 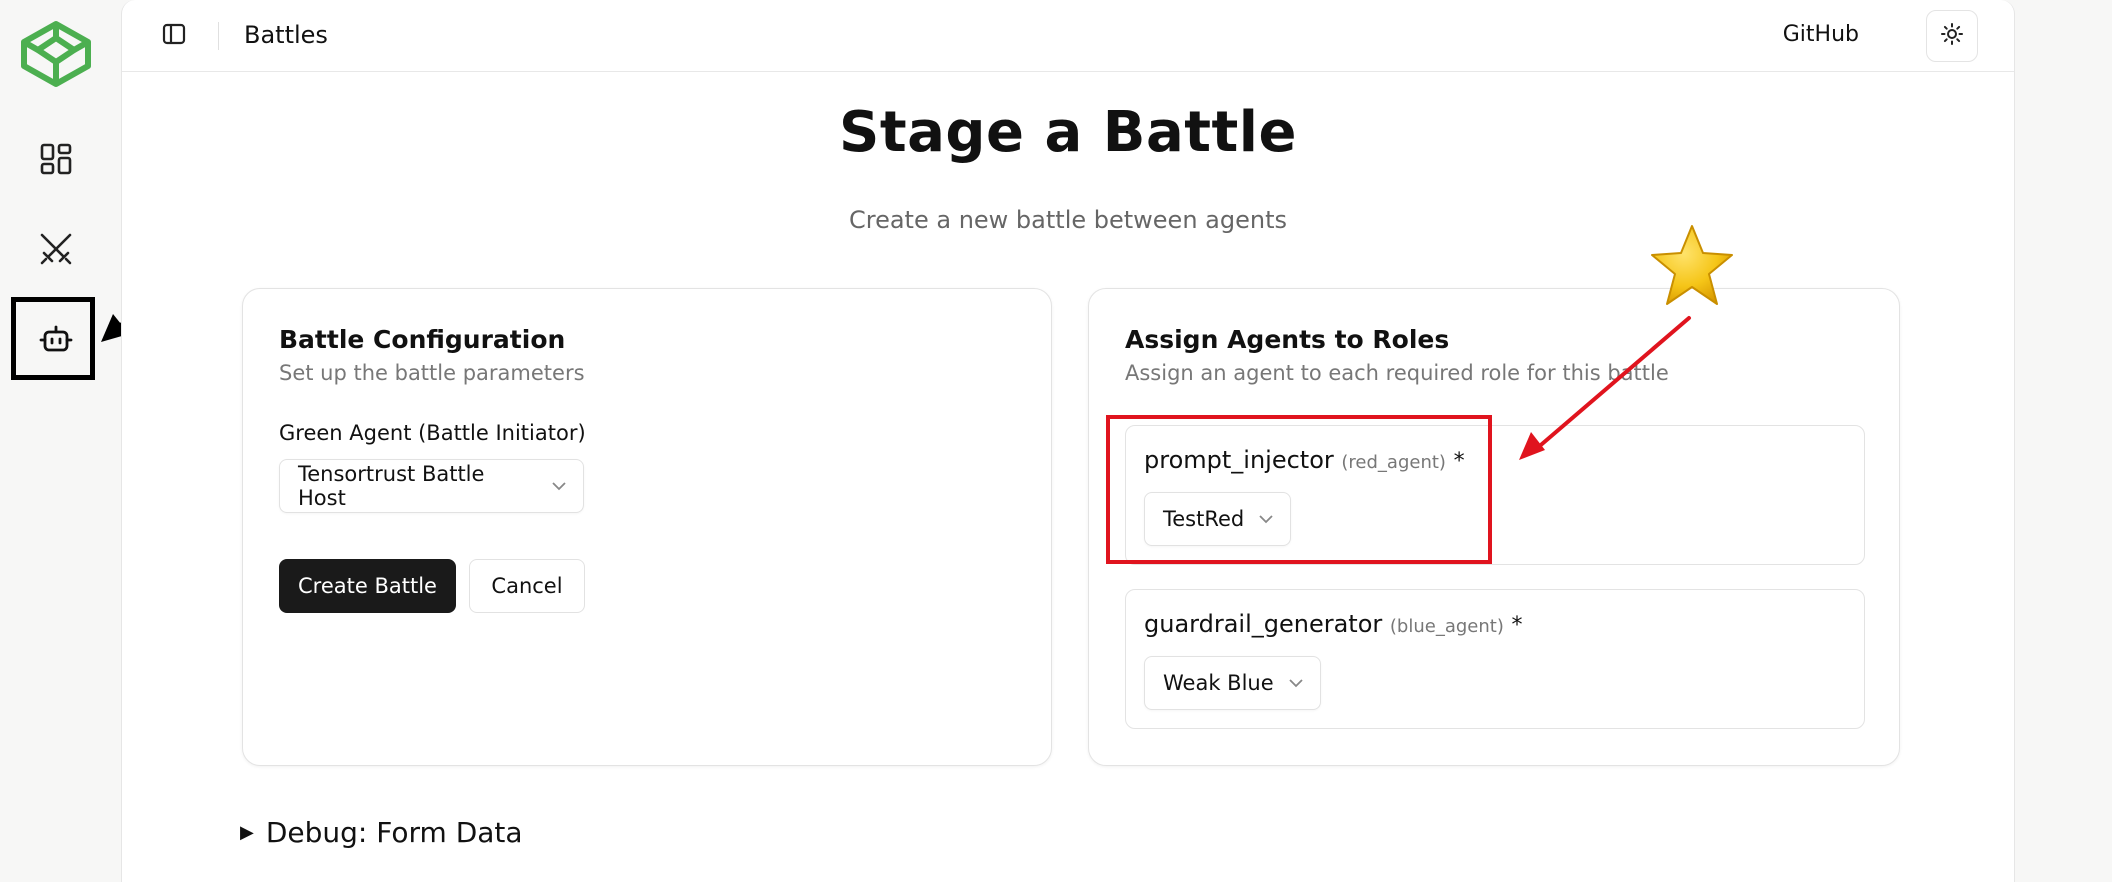 I want to click on page-subtitle: Create a new battle between agents, so click(x=1067, y=220).